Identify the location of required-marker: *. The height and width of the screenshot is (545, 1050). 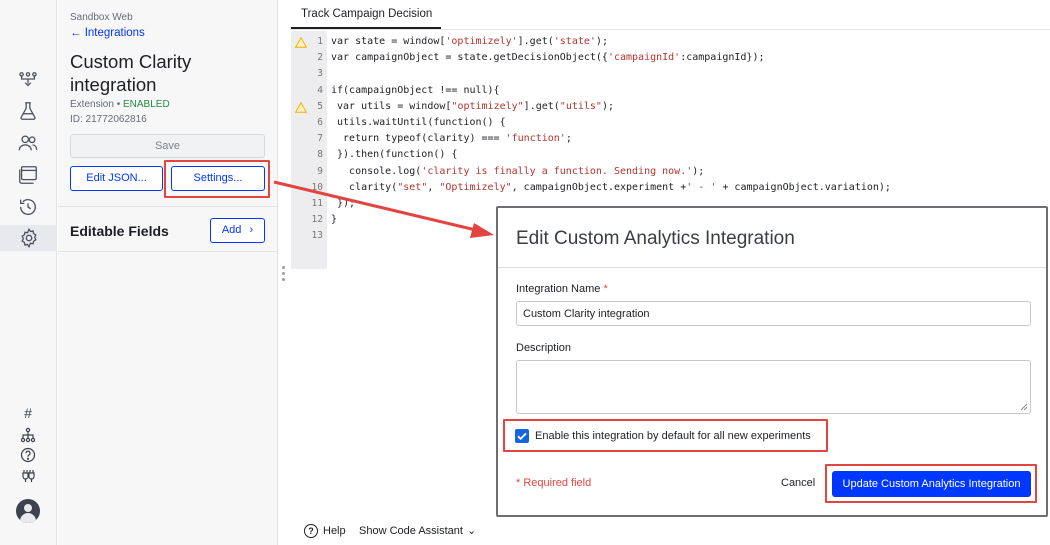
(605, 289).